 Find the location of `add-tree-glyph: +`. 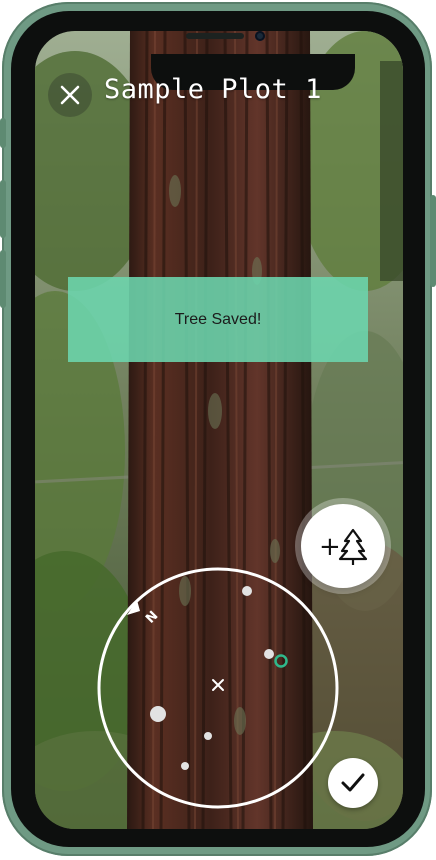

add-tree-glyph: + is located at coordinates (343, 546).